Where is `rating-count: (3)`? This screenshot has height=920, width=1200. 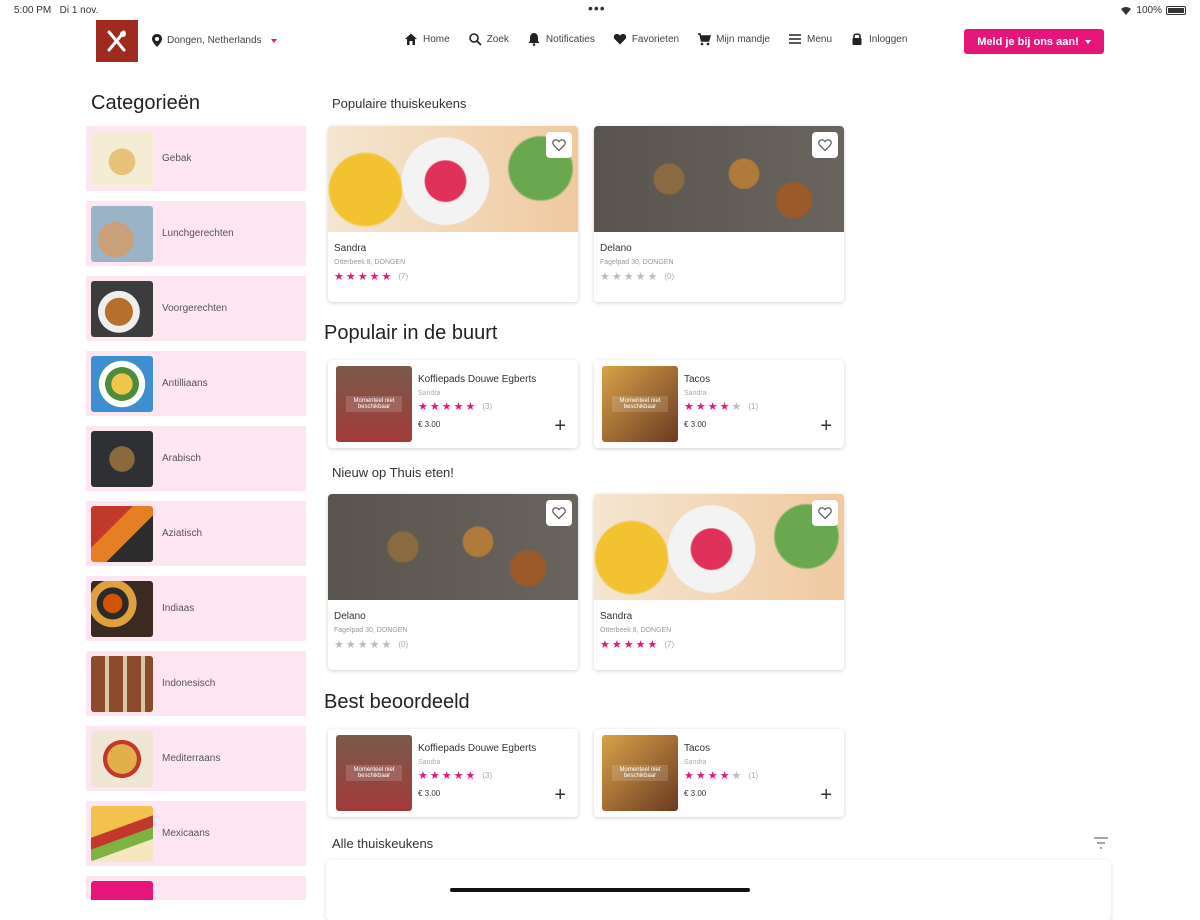 rating-count: (3) is located at coordinates (487, 406).